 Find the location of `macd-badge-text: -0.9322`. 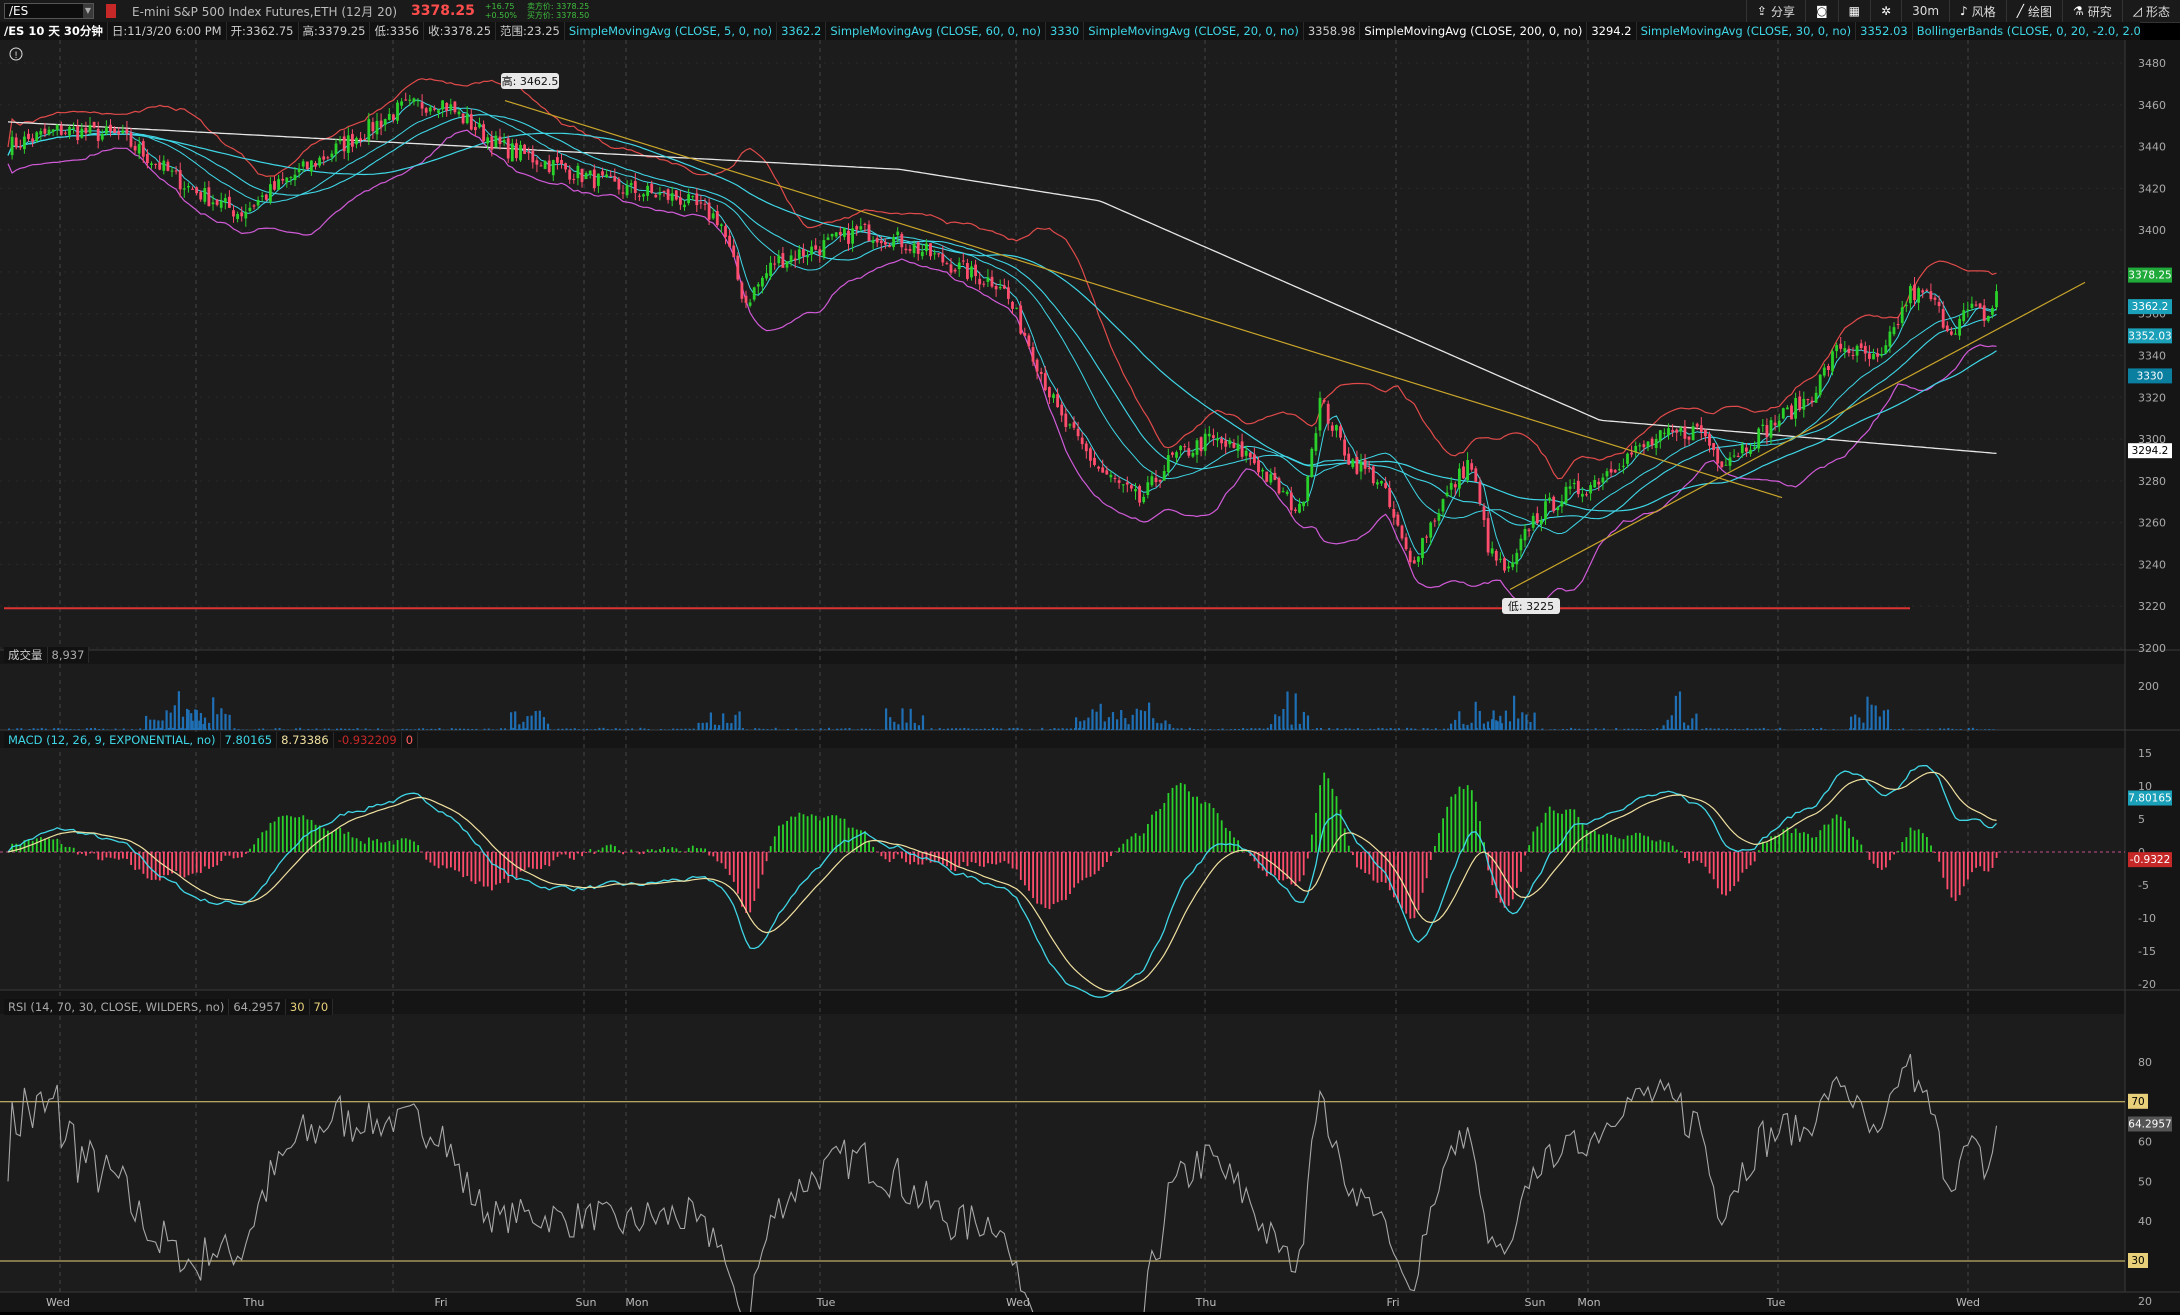

macd-badge-text: -0.9322 is located at coordinates (2150, 860).